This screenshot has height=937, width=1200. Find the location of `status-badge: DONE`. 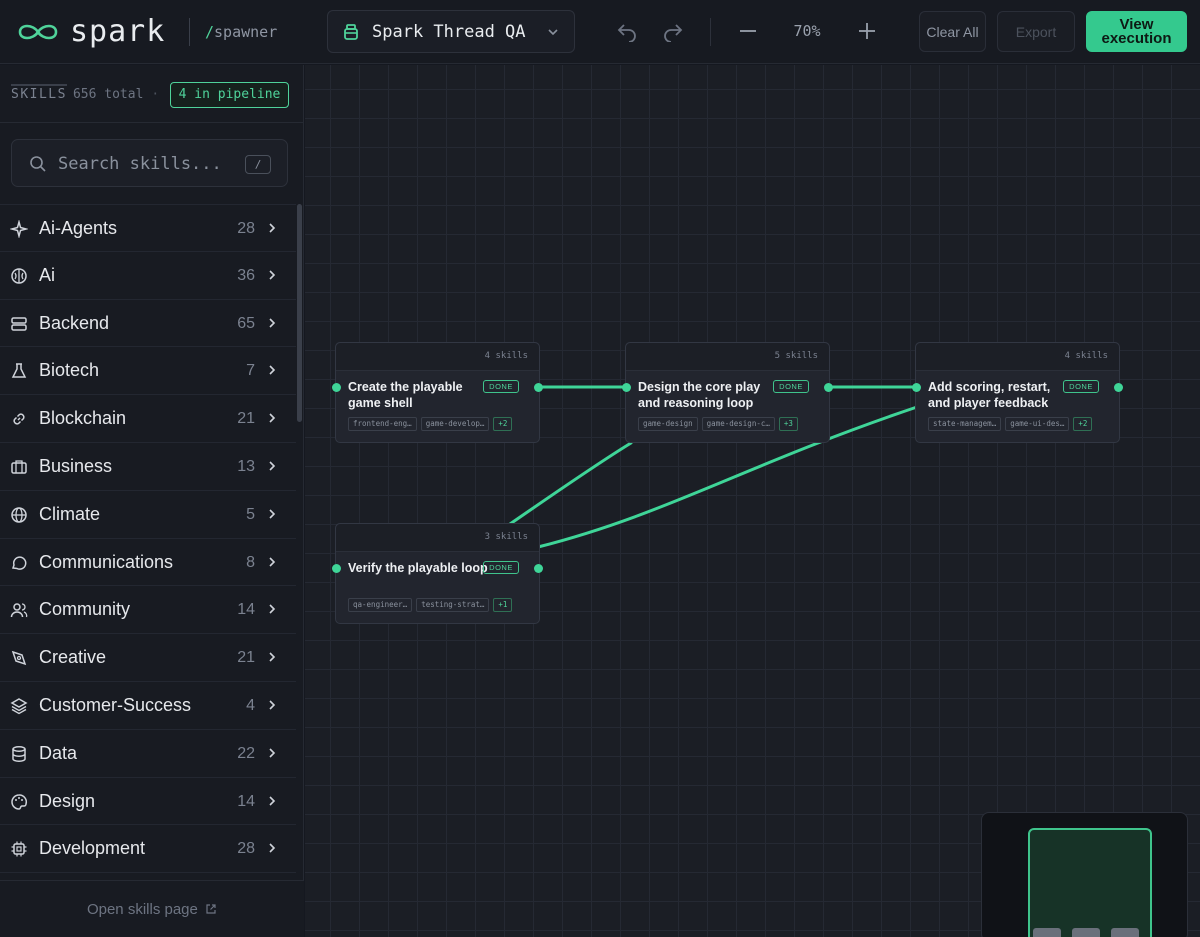

status-badge: DONE is located at coordinates (1081, 386).